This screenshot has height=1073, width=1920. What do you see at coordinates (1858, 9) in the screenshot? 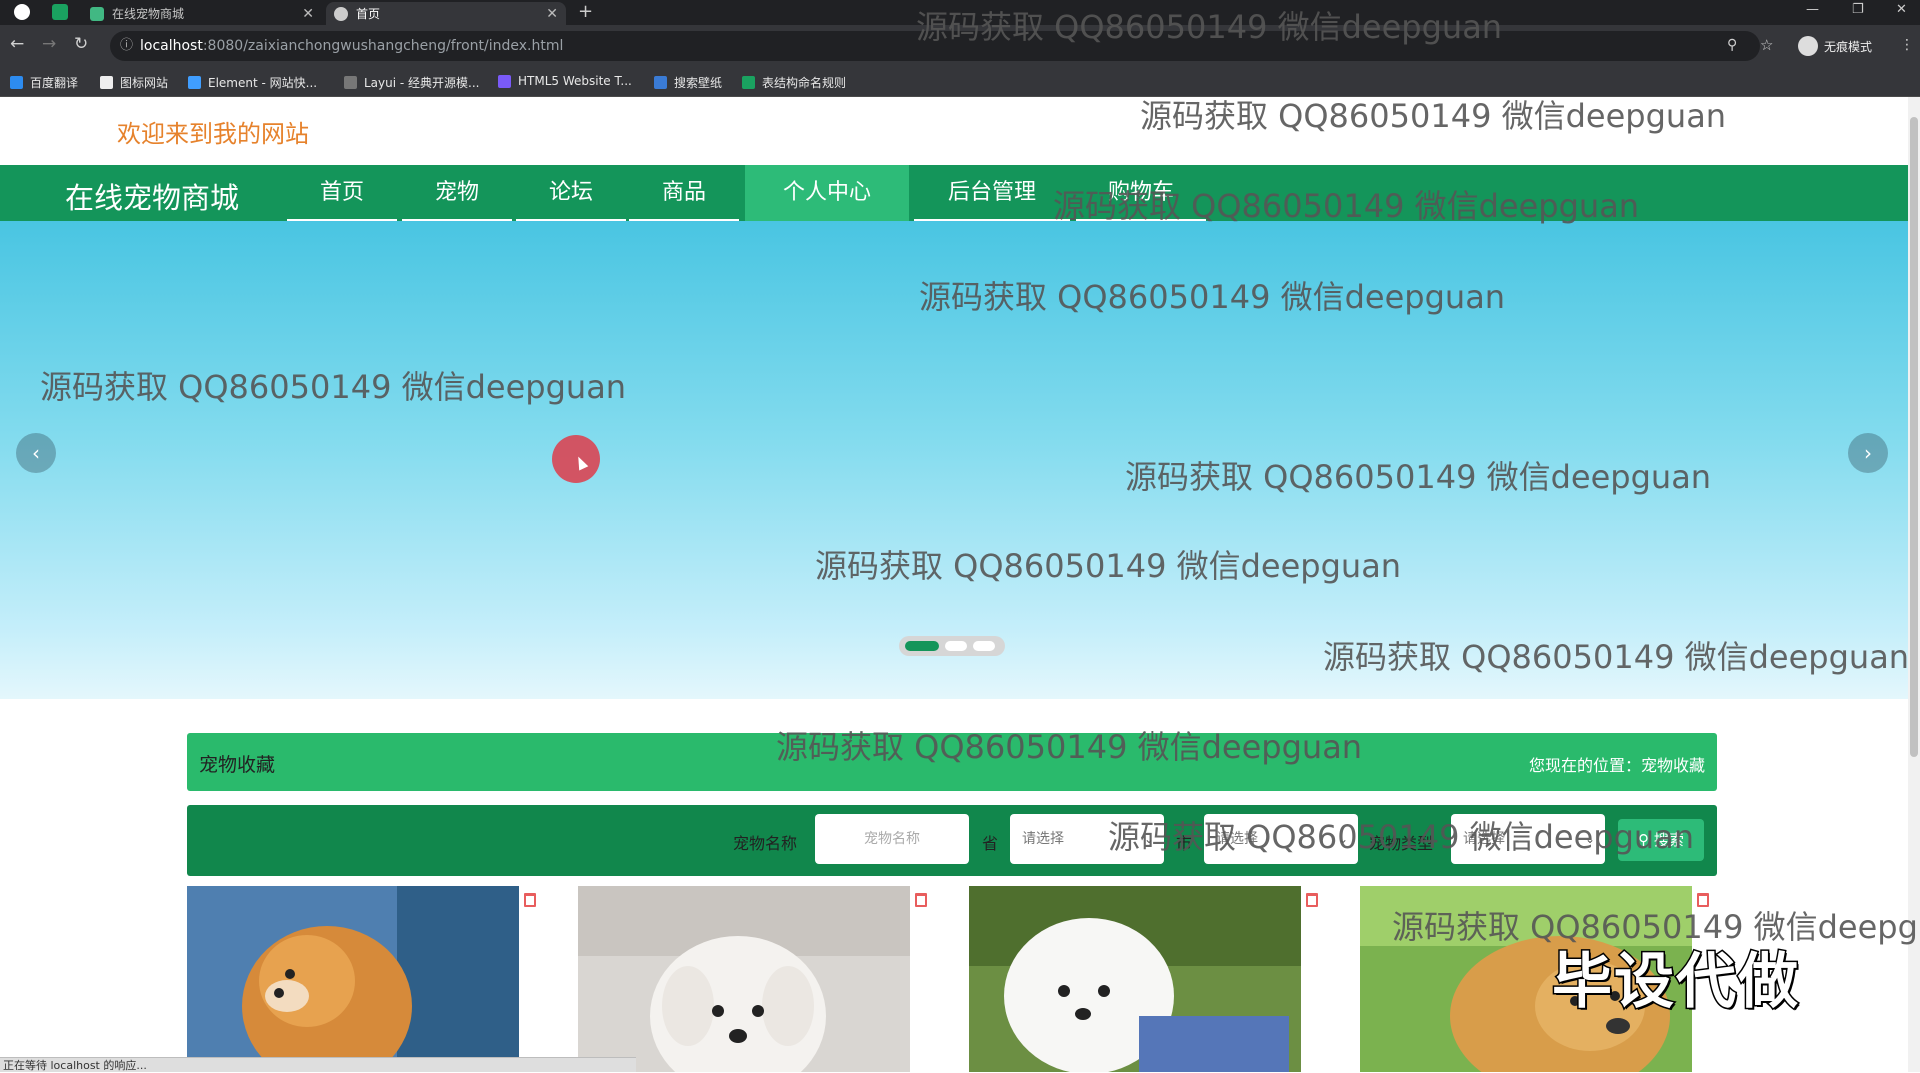
I see `restore-icon: ❐` at bounding box center [1858, 9].